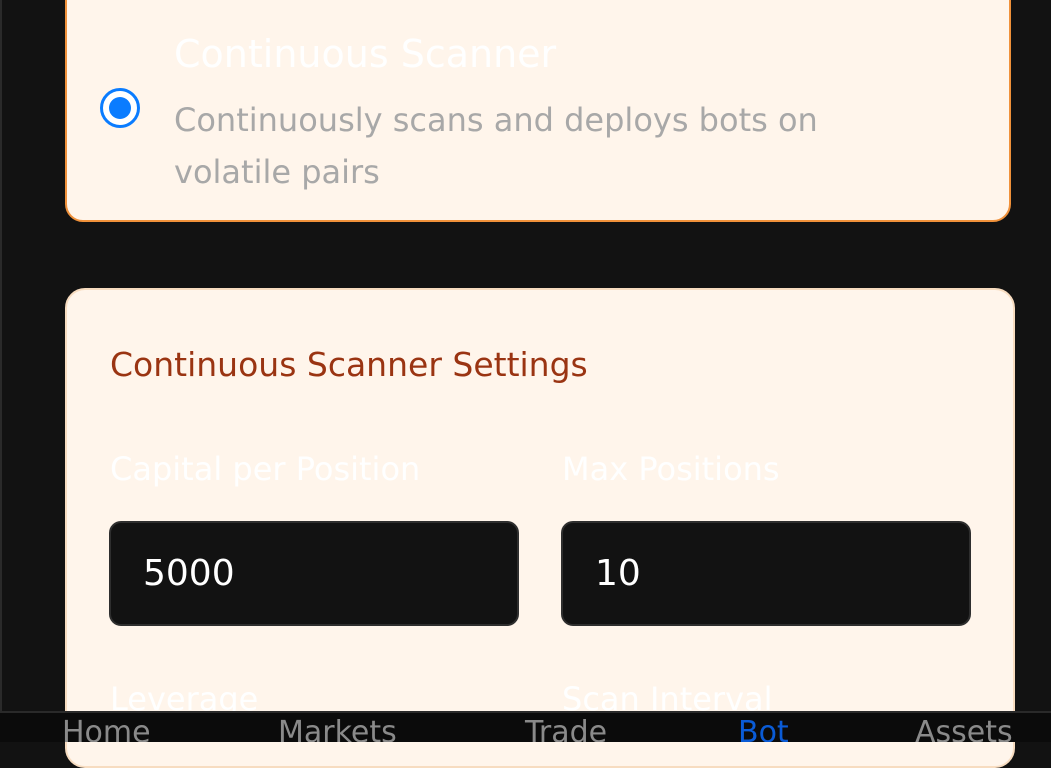 Image resolution: width=1051 pixels, height=768 pixels. I want to click on capital-per-position-input, so click(314, 573).